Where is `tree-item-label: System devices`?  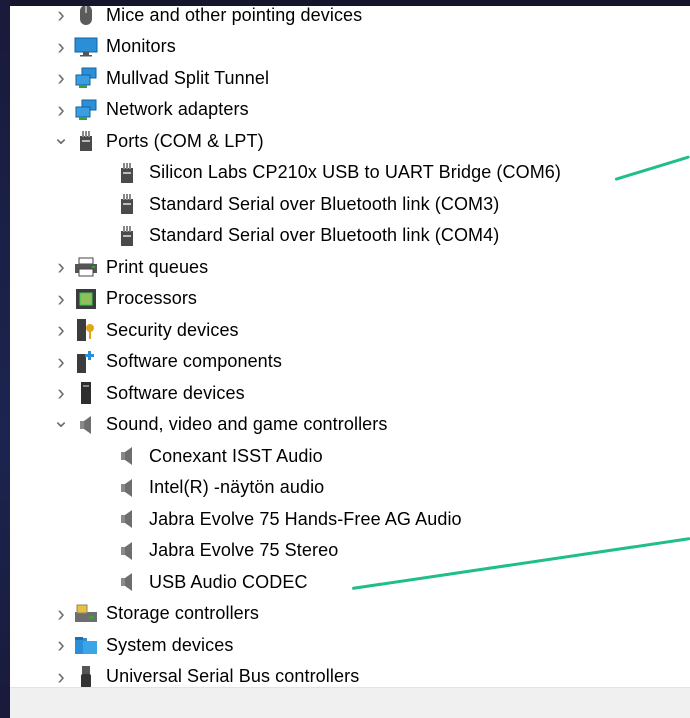
tree-item-label: System devices is located at coordinates (170, 644).